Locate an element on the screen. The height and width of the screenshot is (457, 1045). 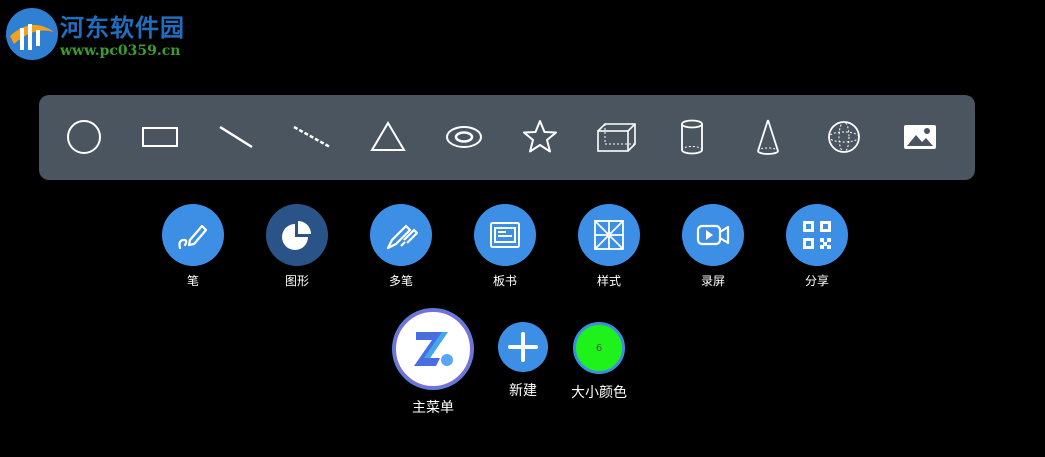
shape-star-button is located at coordinates (540, 137).